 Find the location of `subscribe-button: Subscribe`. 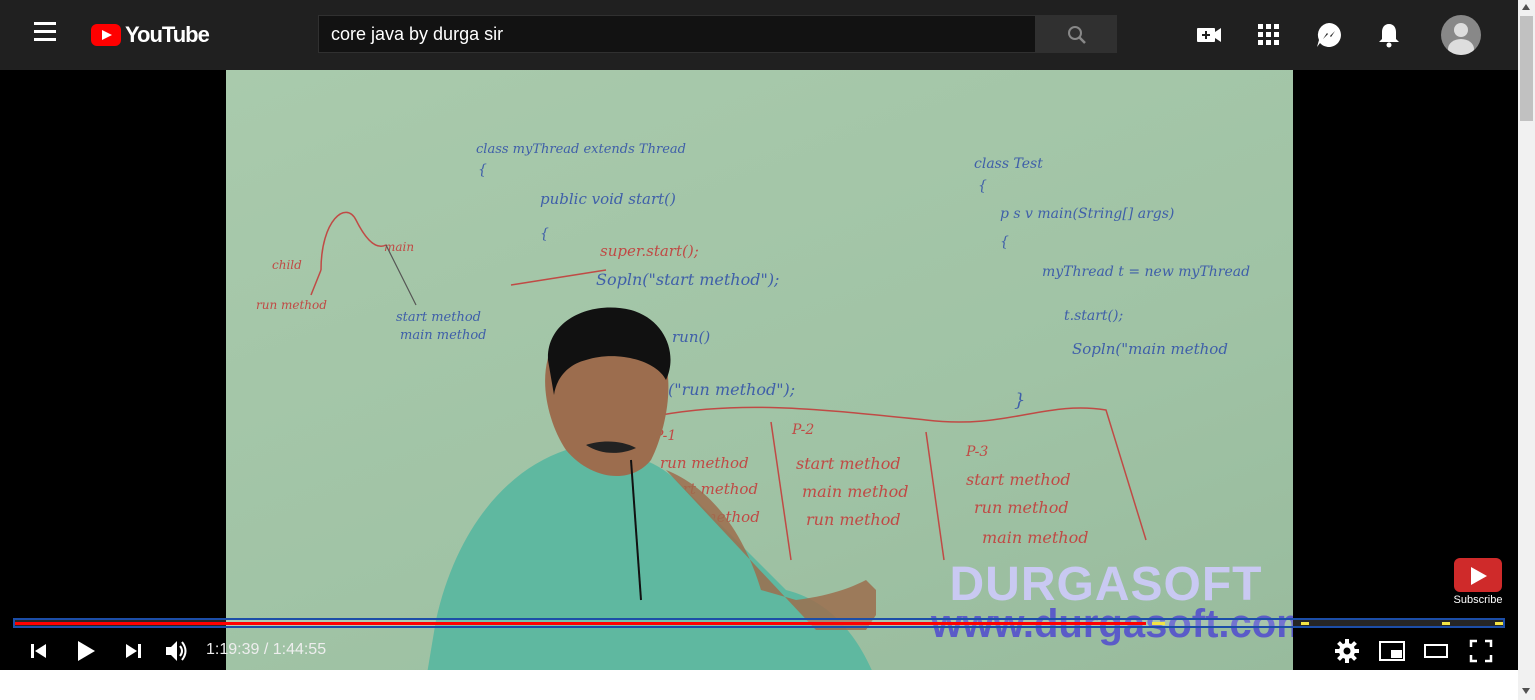

subscribe-button: Subscribe is located at coordinates (1478, 583).